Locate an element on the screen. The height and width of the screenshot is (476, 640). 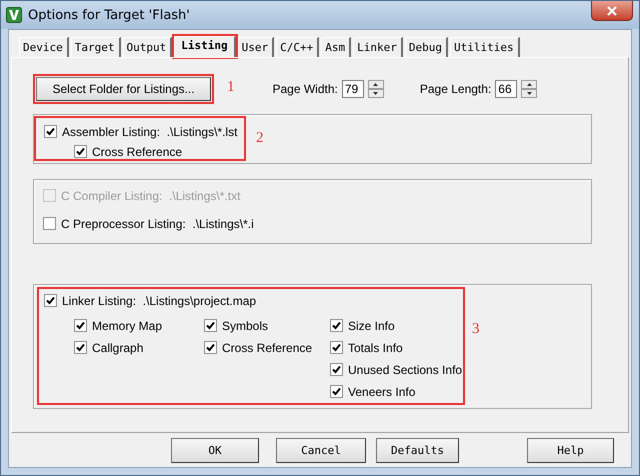
checkbox-label: Memory Map is located at coordinates (127, 325).